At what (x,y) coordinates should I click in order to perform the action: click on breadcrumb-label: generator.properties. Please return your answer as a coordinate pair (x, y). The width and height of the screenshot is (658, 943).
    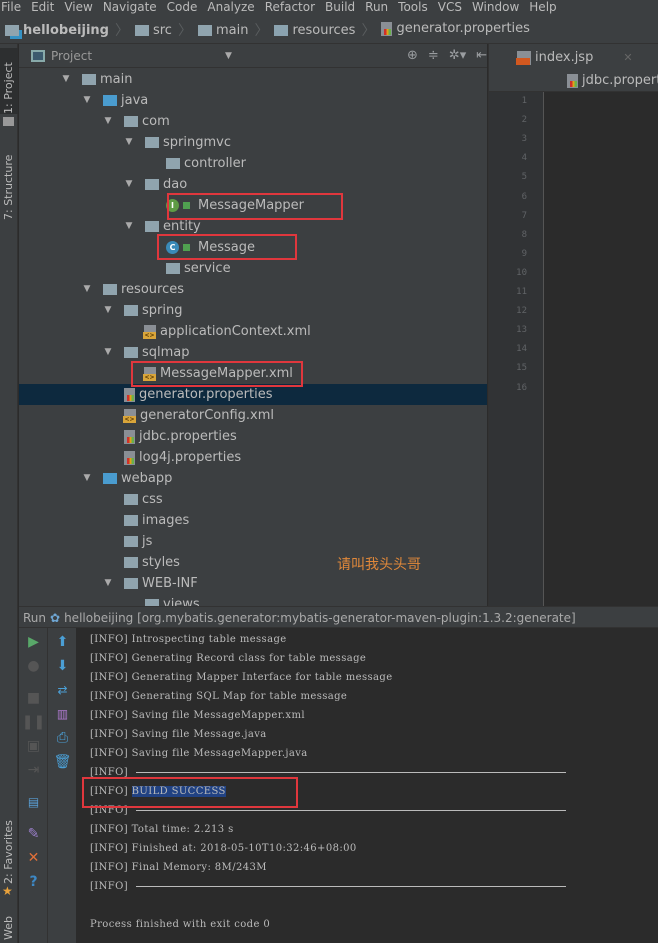
    Looking at the image, I should click on (463, 28).